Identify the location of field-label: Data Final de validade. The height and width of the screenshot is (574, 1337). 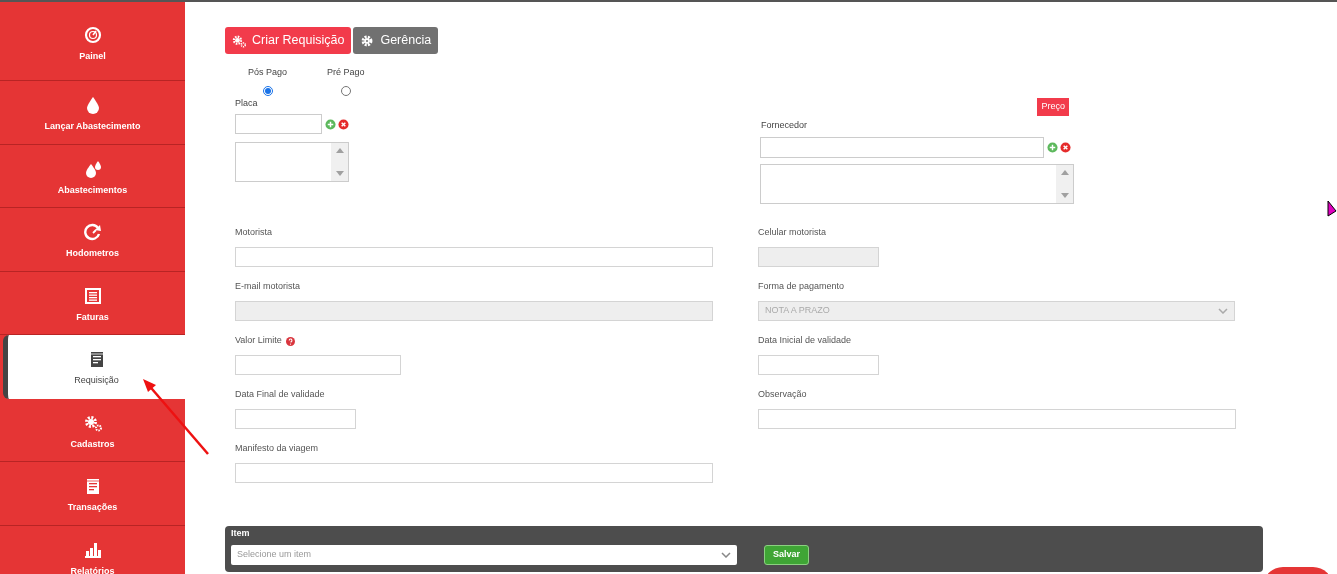
(280, 395).